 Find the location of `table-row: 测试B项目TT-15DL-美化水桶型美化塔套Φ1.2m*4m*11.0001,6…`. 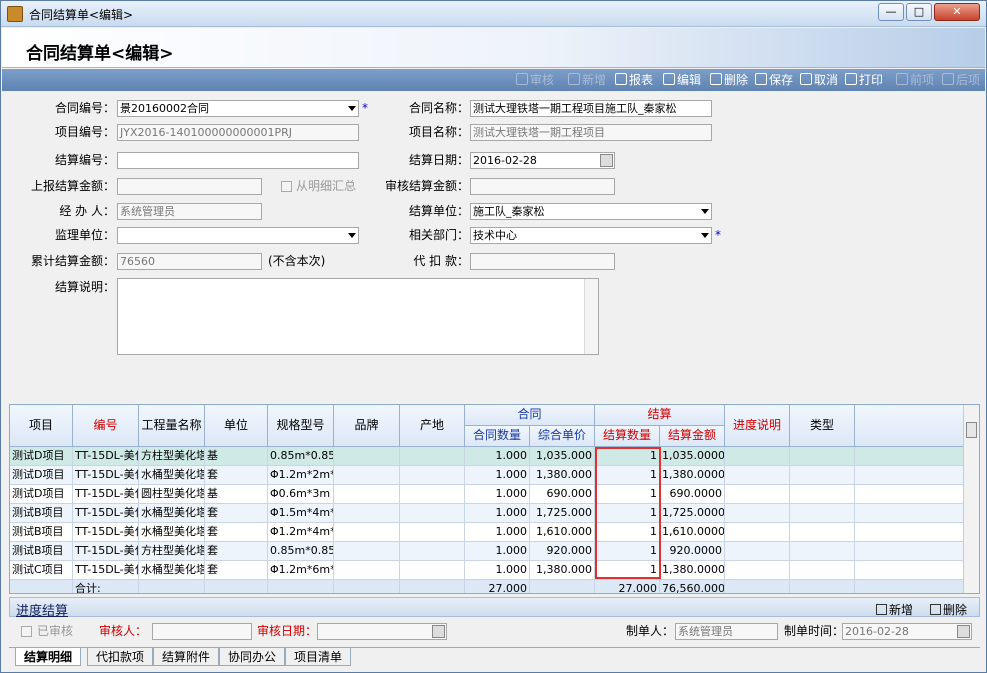

table-row: 测试B项目TT-15DL-美化水桶型美化塔套Φ1.2m*4m*11.0001,6… is located at coordinates (487, 532).